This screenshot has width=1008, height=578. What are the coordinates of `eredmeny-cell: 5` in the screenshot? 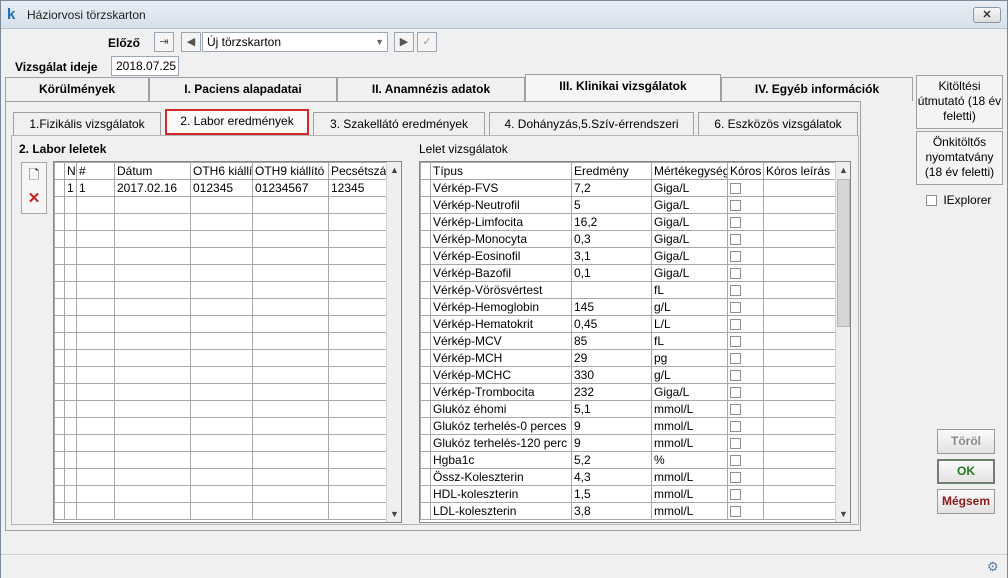 It's located at (611, 205).